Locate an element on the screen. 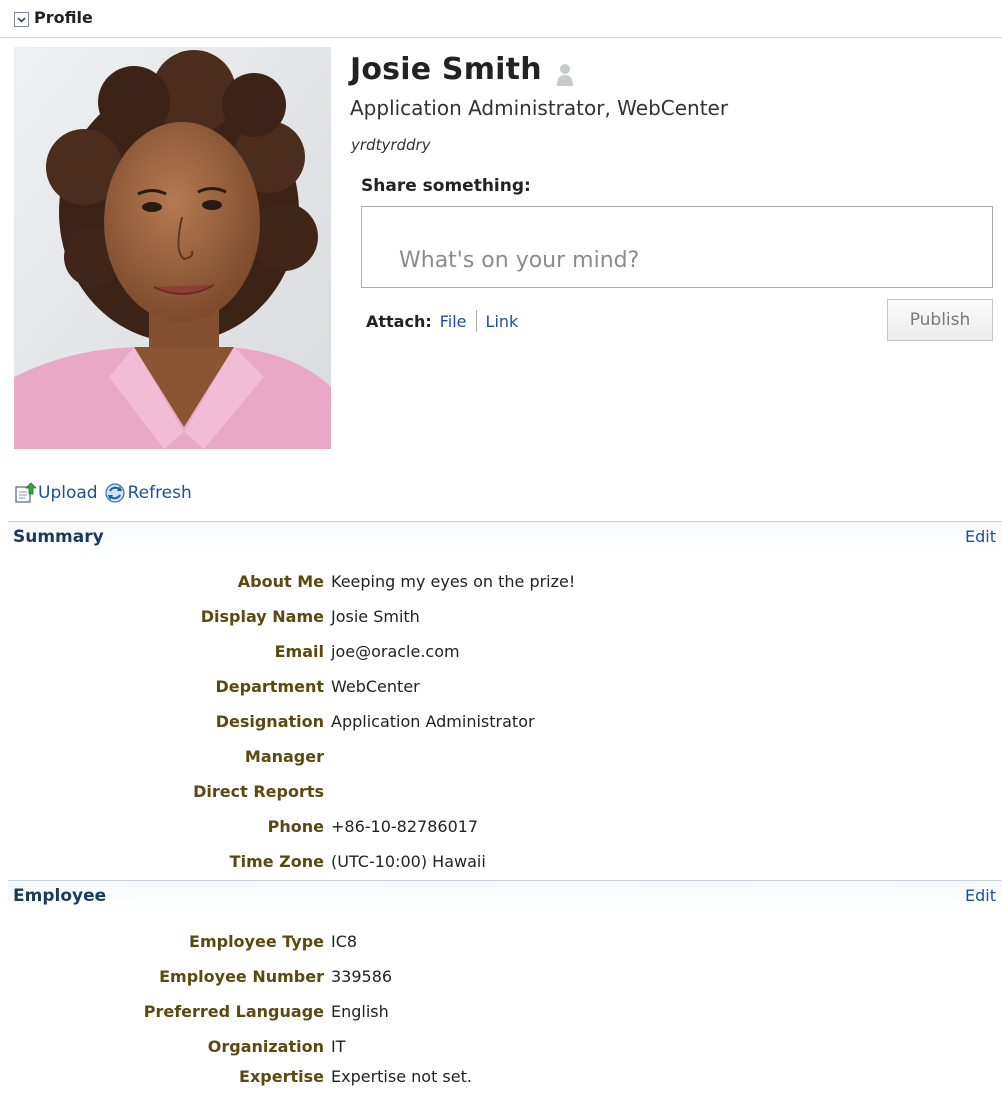  field-label: Phone is located at coordinates (295, 826).